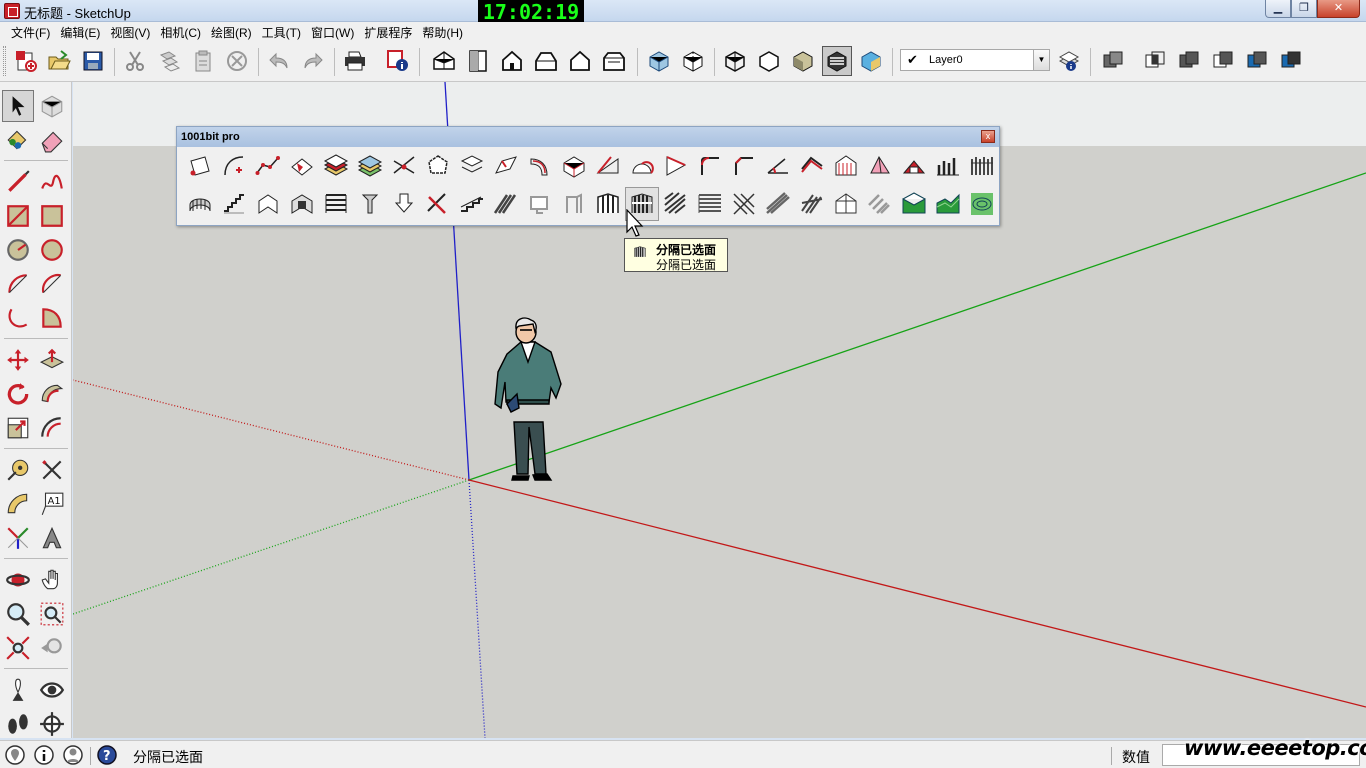 Image resolution: width=1366 pixels, height=768 pixels. I want to click on door-frame-icon, so click(574, 204).